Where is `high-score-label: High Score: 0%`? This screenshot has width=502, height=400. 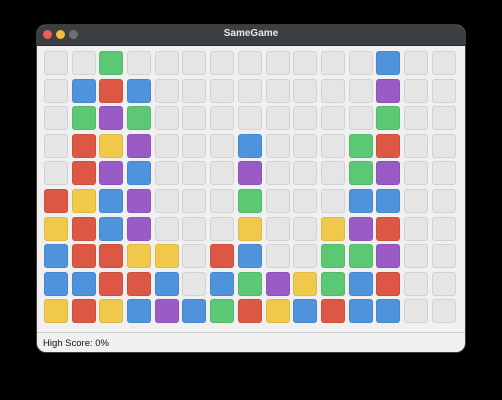
high-score-label: High Score: 0% is located at coordinates (76, 343).